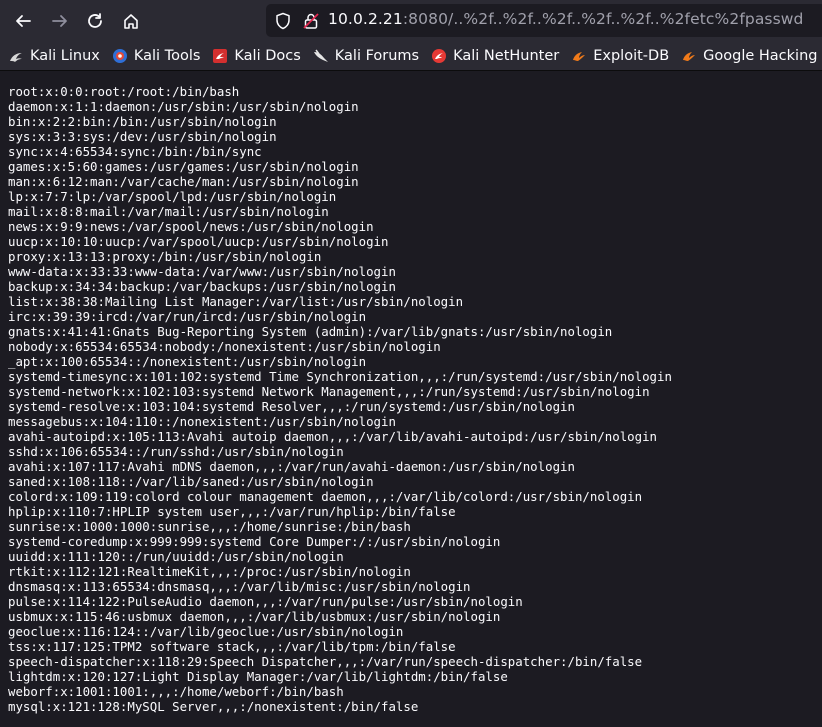 This screenshot has height=727, width=822. I want to click on home-button, so click(131, 21).